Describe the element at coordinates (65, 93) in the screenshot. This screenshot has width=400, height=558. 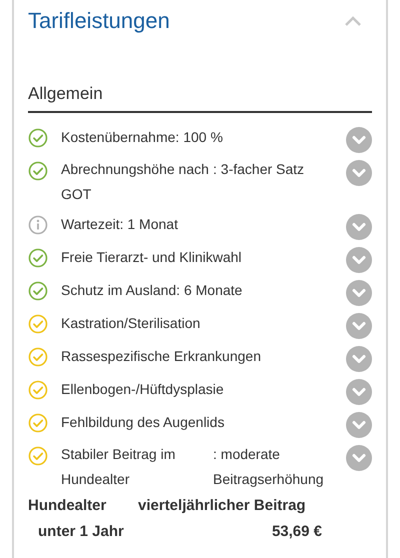
I see `group-heading: Allgemein` at that location.